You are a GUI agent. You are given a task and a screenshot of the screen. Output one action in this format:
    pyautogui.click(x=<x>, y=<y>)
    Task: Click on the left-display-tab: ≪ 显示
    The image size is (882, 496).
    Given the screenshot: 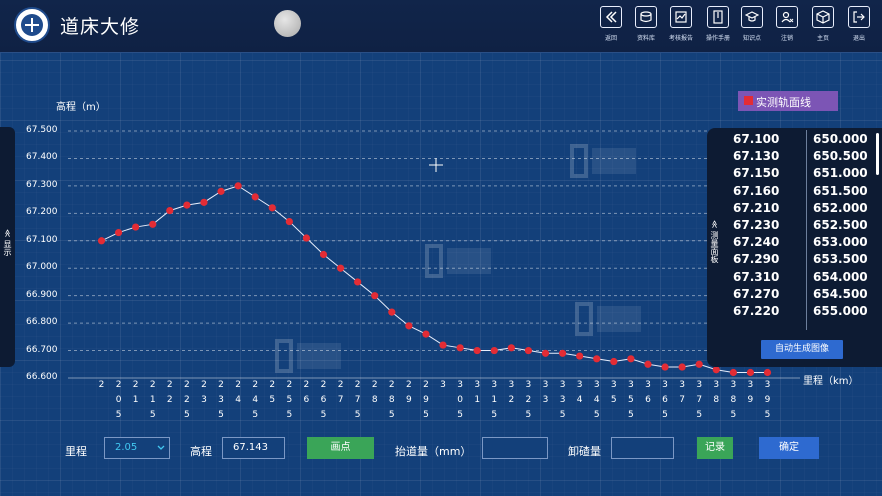 What is the action you would take?
    pyautogui.click(x=7, y=247)
    